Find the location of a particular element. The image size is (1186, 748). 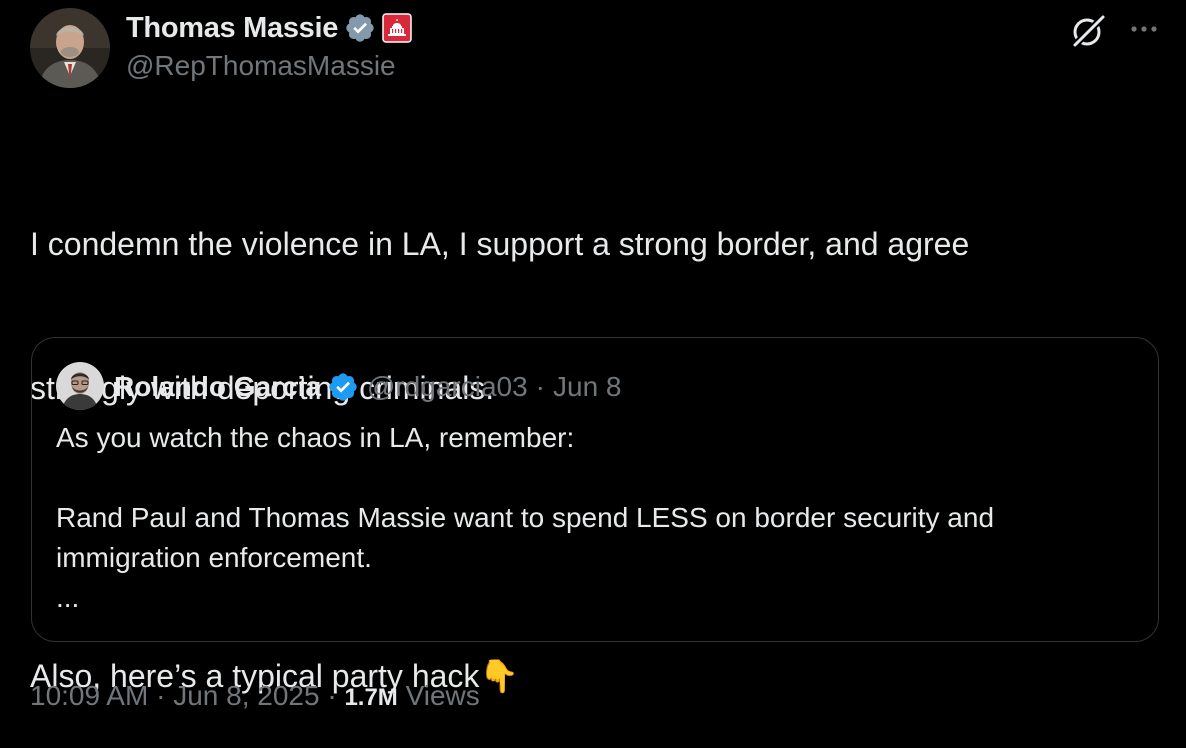

quote-author-handle: @rdgarcia03 is located at coordinates (447, 387).